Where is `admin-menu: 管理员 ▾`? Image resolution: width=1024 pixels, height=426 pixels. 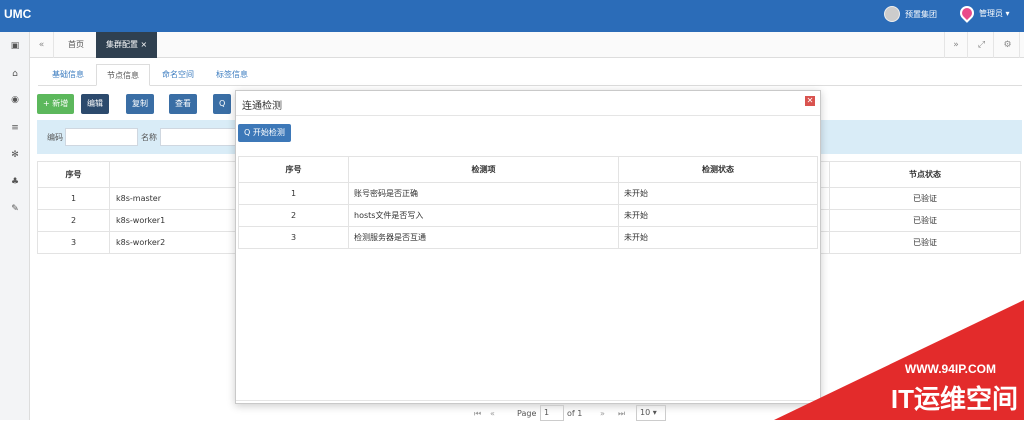
admin-menu: 管理员 ▾ is located at coordinates (983, 13).